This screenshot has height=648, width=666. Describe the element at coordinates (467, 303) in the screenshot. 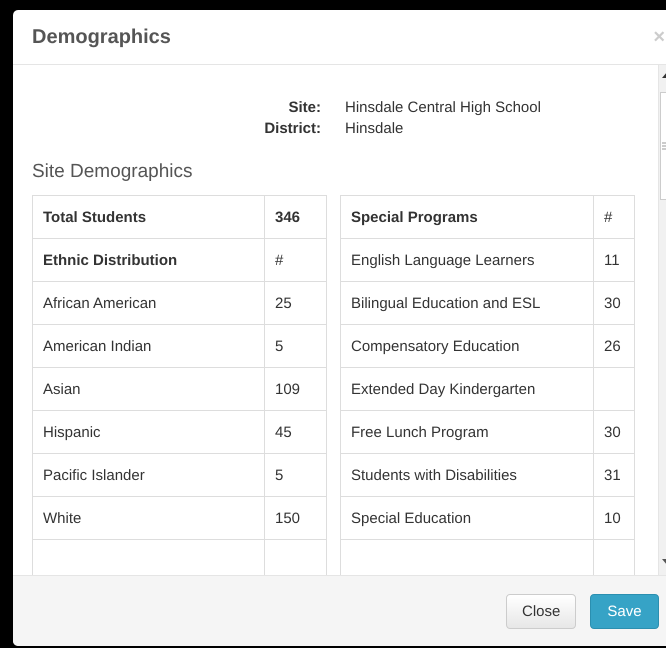

I see `table-cell: Bilingual Education and ESL` at that location.